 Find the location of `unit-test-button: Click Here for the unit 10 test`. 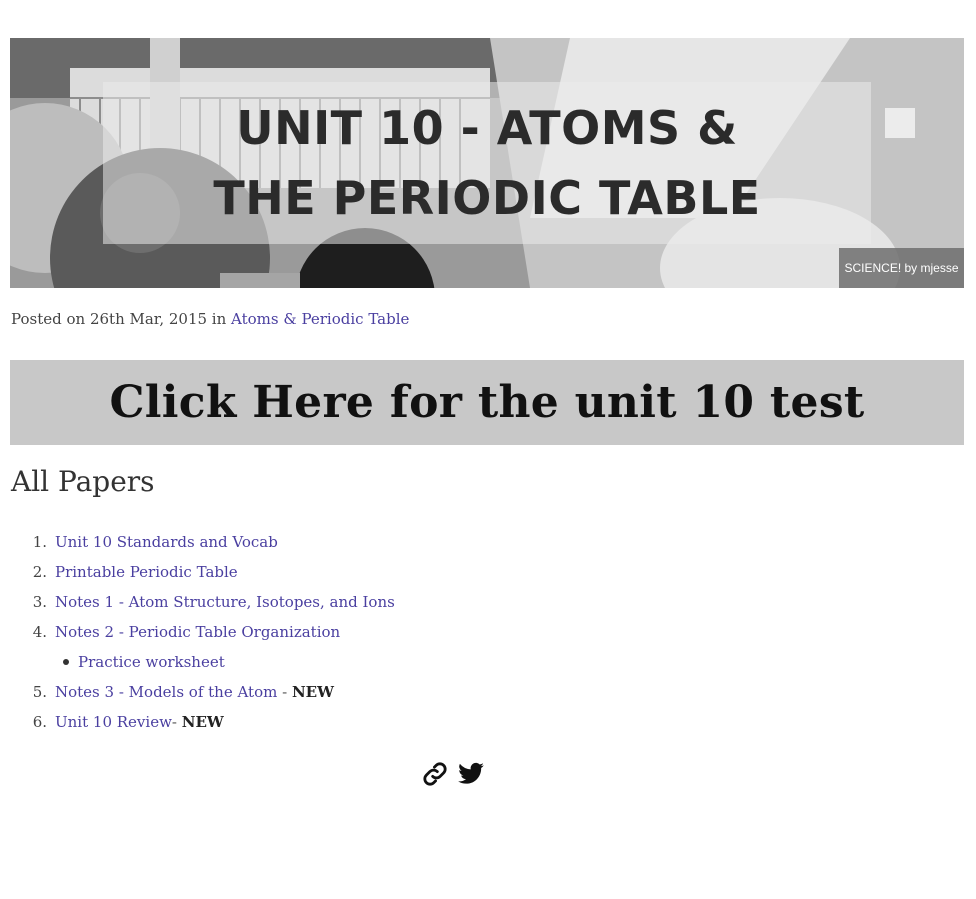

unit-test-button: Click Here for the unit 10 test is located at coordinates (487, 402).